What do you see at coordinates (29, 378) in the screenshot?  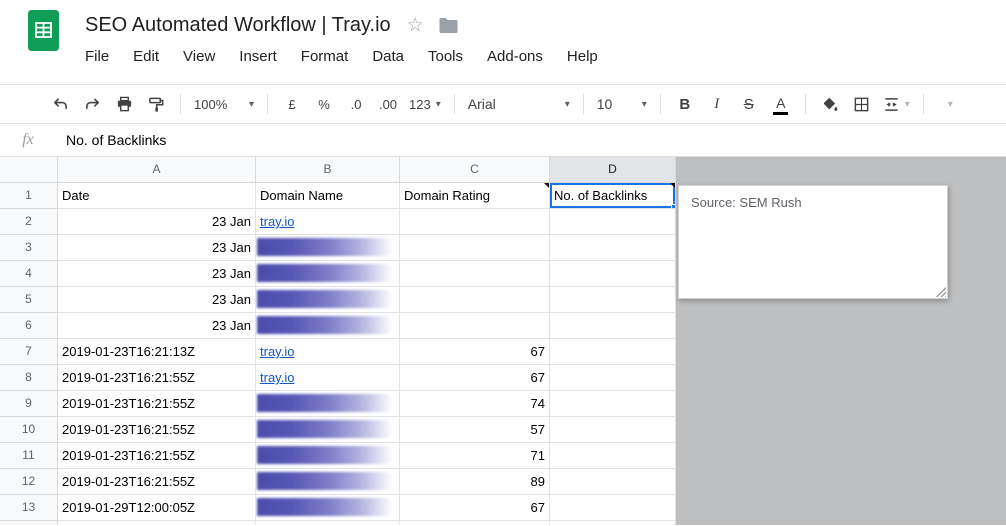 I see `row-header-8: 8` at bounding box center [29, 378].